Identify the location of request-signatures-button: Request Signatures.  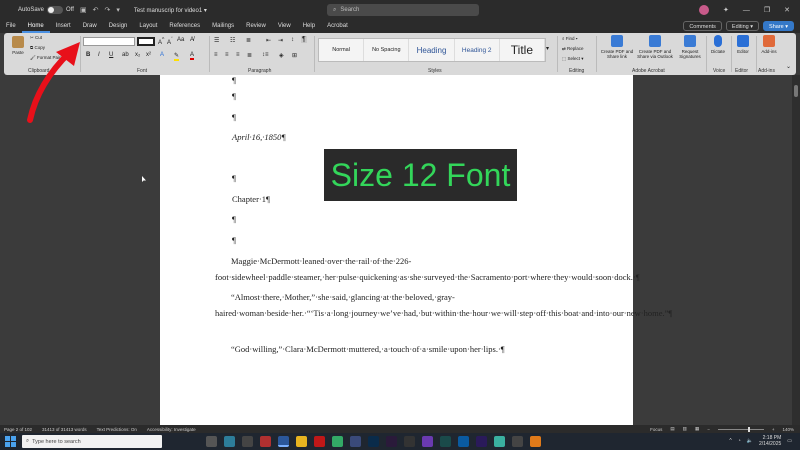
(690, 47).